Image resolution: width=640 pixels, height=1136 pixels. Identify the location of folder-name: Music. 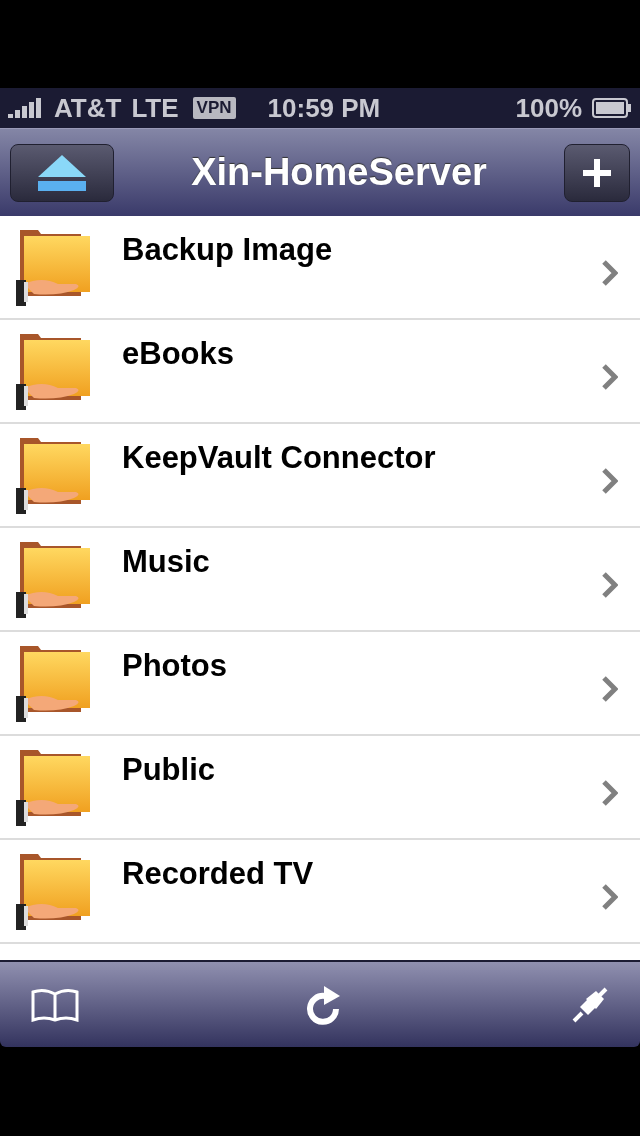
(166, 562).